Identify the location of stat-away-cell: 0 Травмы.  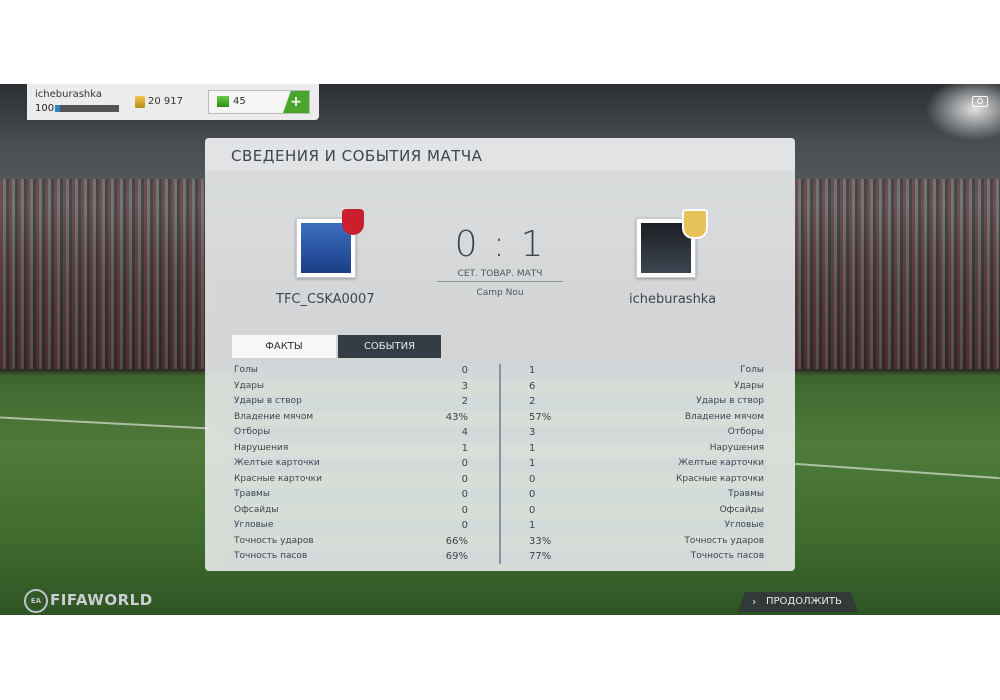
(634, 496).